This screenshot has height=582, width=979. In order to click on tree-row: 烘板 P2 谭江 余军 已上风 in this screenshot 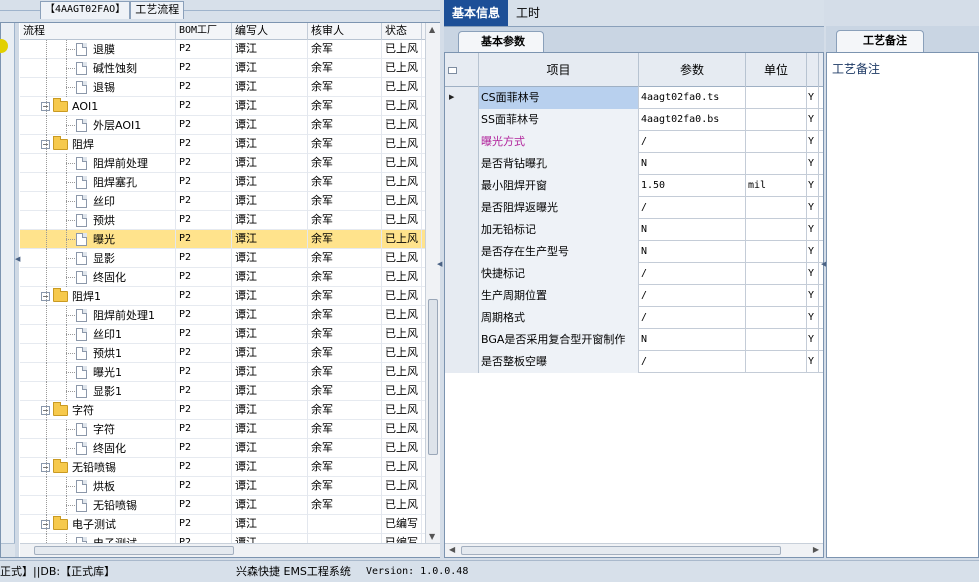, I will do `click(230, 486)`.